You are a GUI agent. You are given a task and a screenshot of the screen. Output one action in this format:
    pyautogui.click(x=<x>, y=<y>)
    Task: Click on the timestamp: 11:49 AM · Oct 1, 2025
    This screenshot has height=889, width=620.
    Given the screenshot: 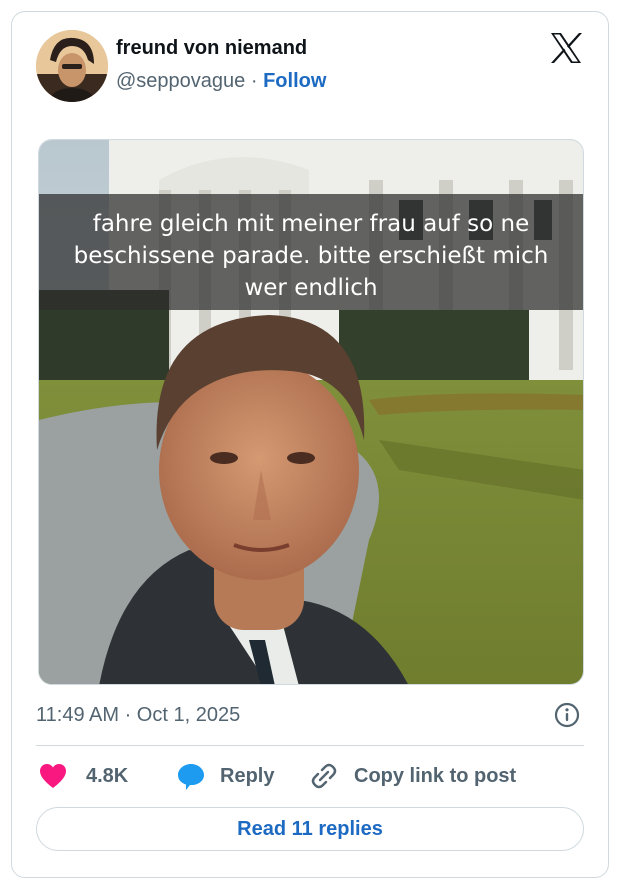 What is the action you would take?
    pyautogui.click(x=138, y=715)
    